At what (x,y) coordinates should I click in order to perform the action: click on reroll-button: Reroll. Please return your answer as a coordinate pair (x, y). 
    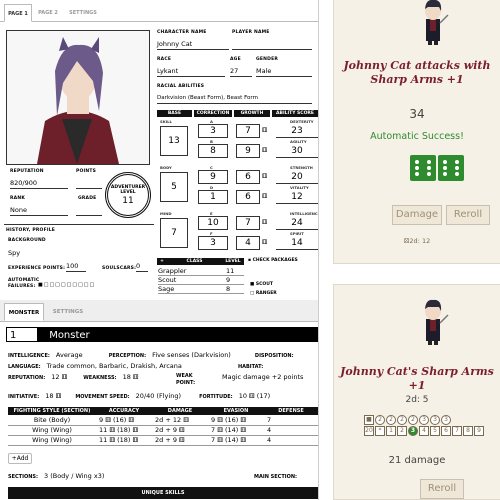
    Looking at the image, I should click on (468, 215).